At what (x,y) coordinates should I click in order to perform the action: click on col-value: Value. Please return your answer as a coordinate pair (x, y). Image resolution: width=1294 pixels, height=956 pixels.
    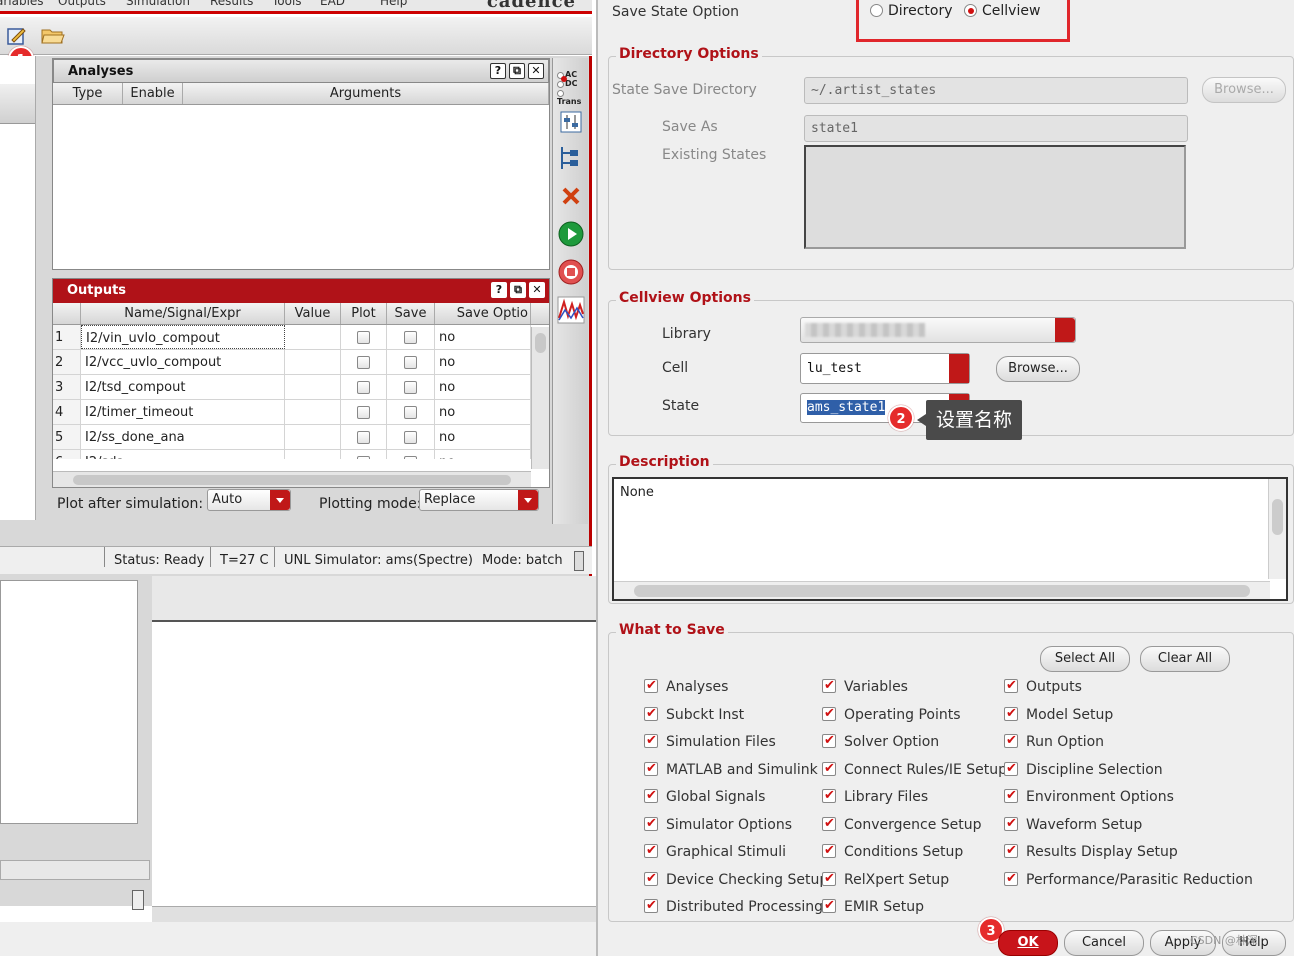
    Looking at the image, I should click on (313, 313).